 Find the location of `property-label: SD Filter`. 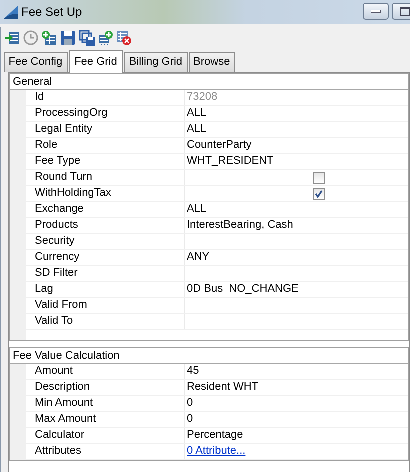

property-label: SD Filter is located at coordinates (105, 273).